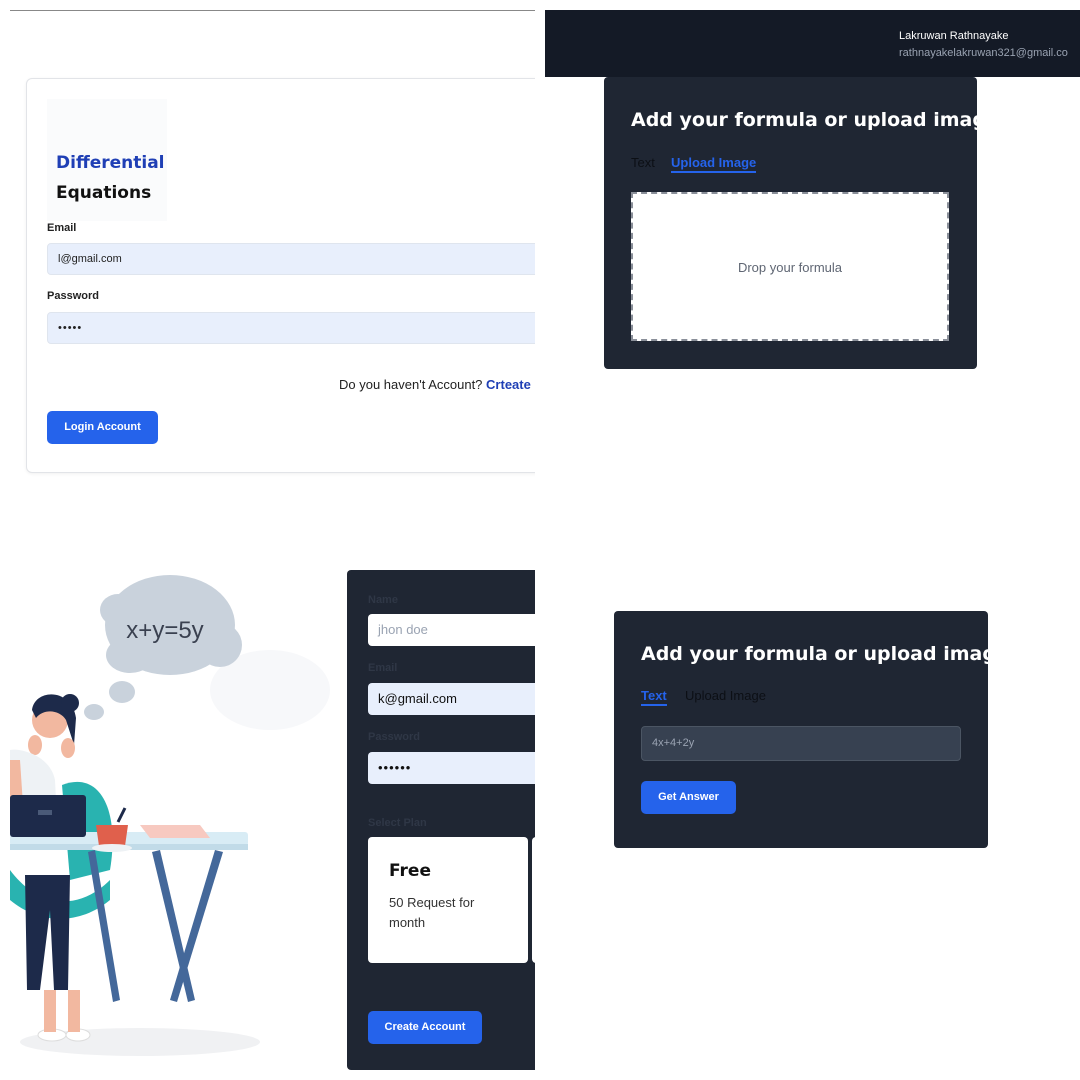 Image resolution: width=1080 pixels, height=1080 pixels. Describe the element at coordinates (688, 797) in the screenshot. I see `get-answer-button: Get Answer` at that location.